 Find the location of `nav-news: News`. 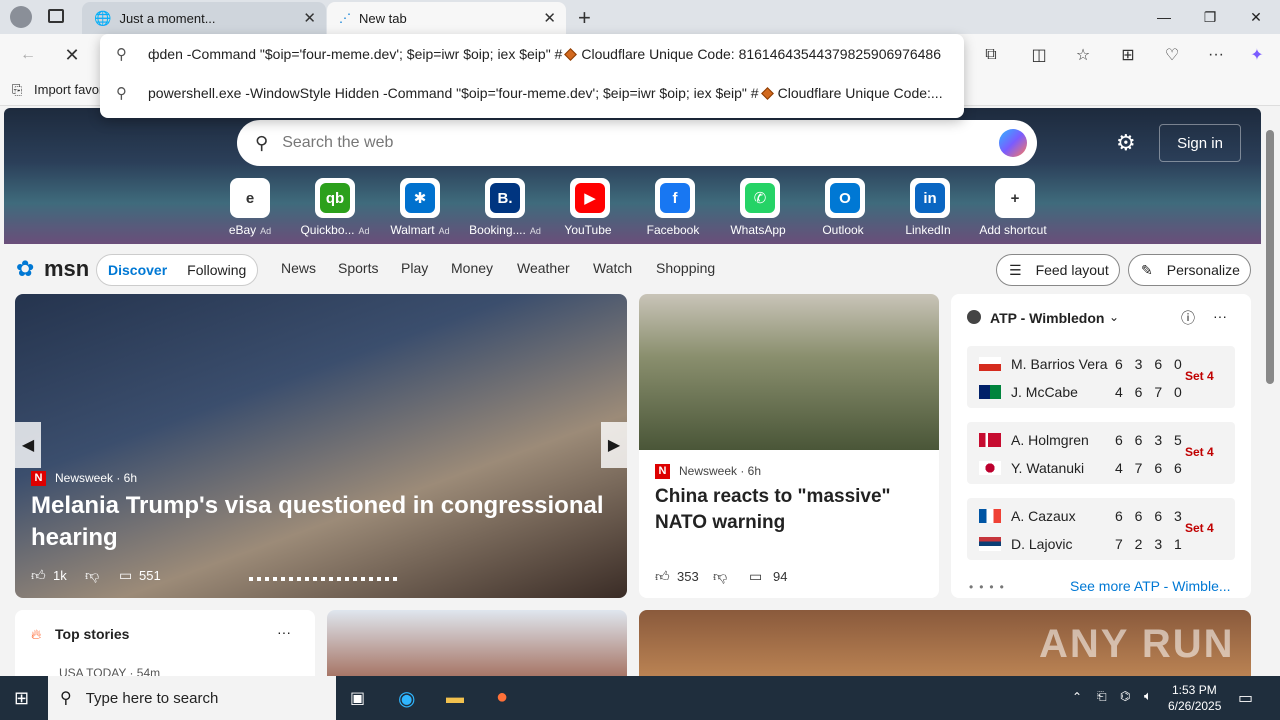

nav-news: News is located at coordinates (298, 268).